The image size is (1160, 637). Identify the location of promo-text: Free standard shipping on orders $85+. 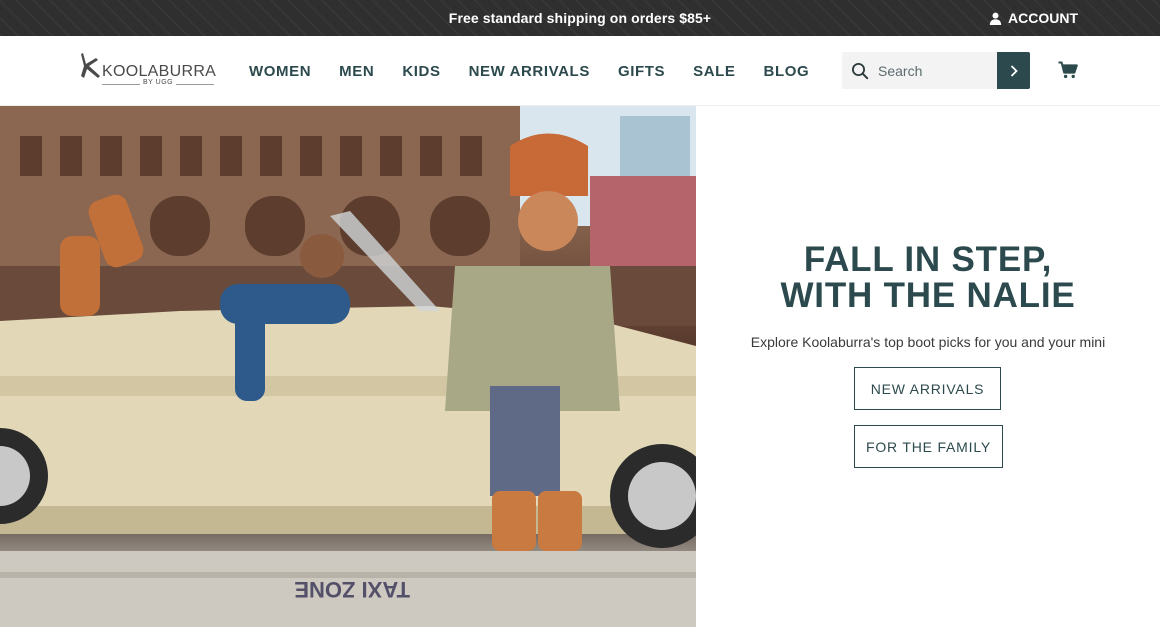
(580, 18).